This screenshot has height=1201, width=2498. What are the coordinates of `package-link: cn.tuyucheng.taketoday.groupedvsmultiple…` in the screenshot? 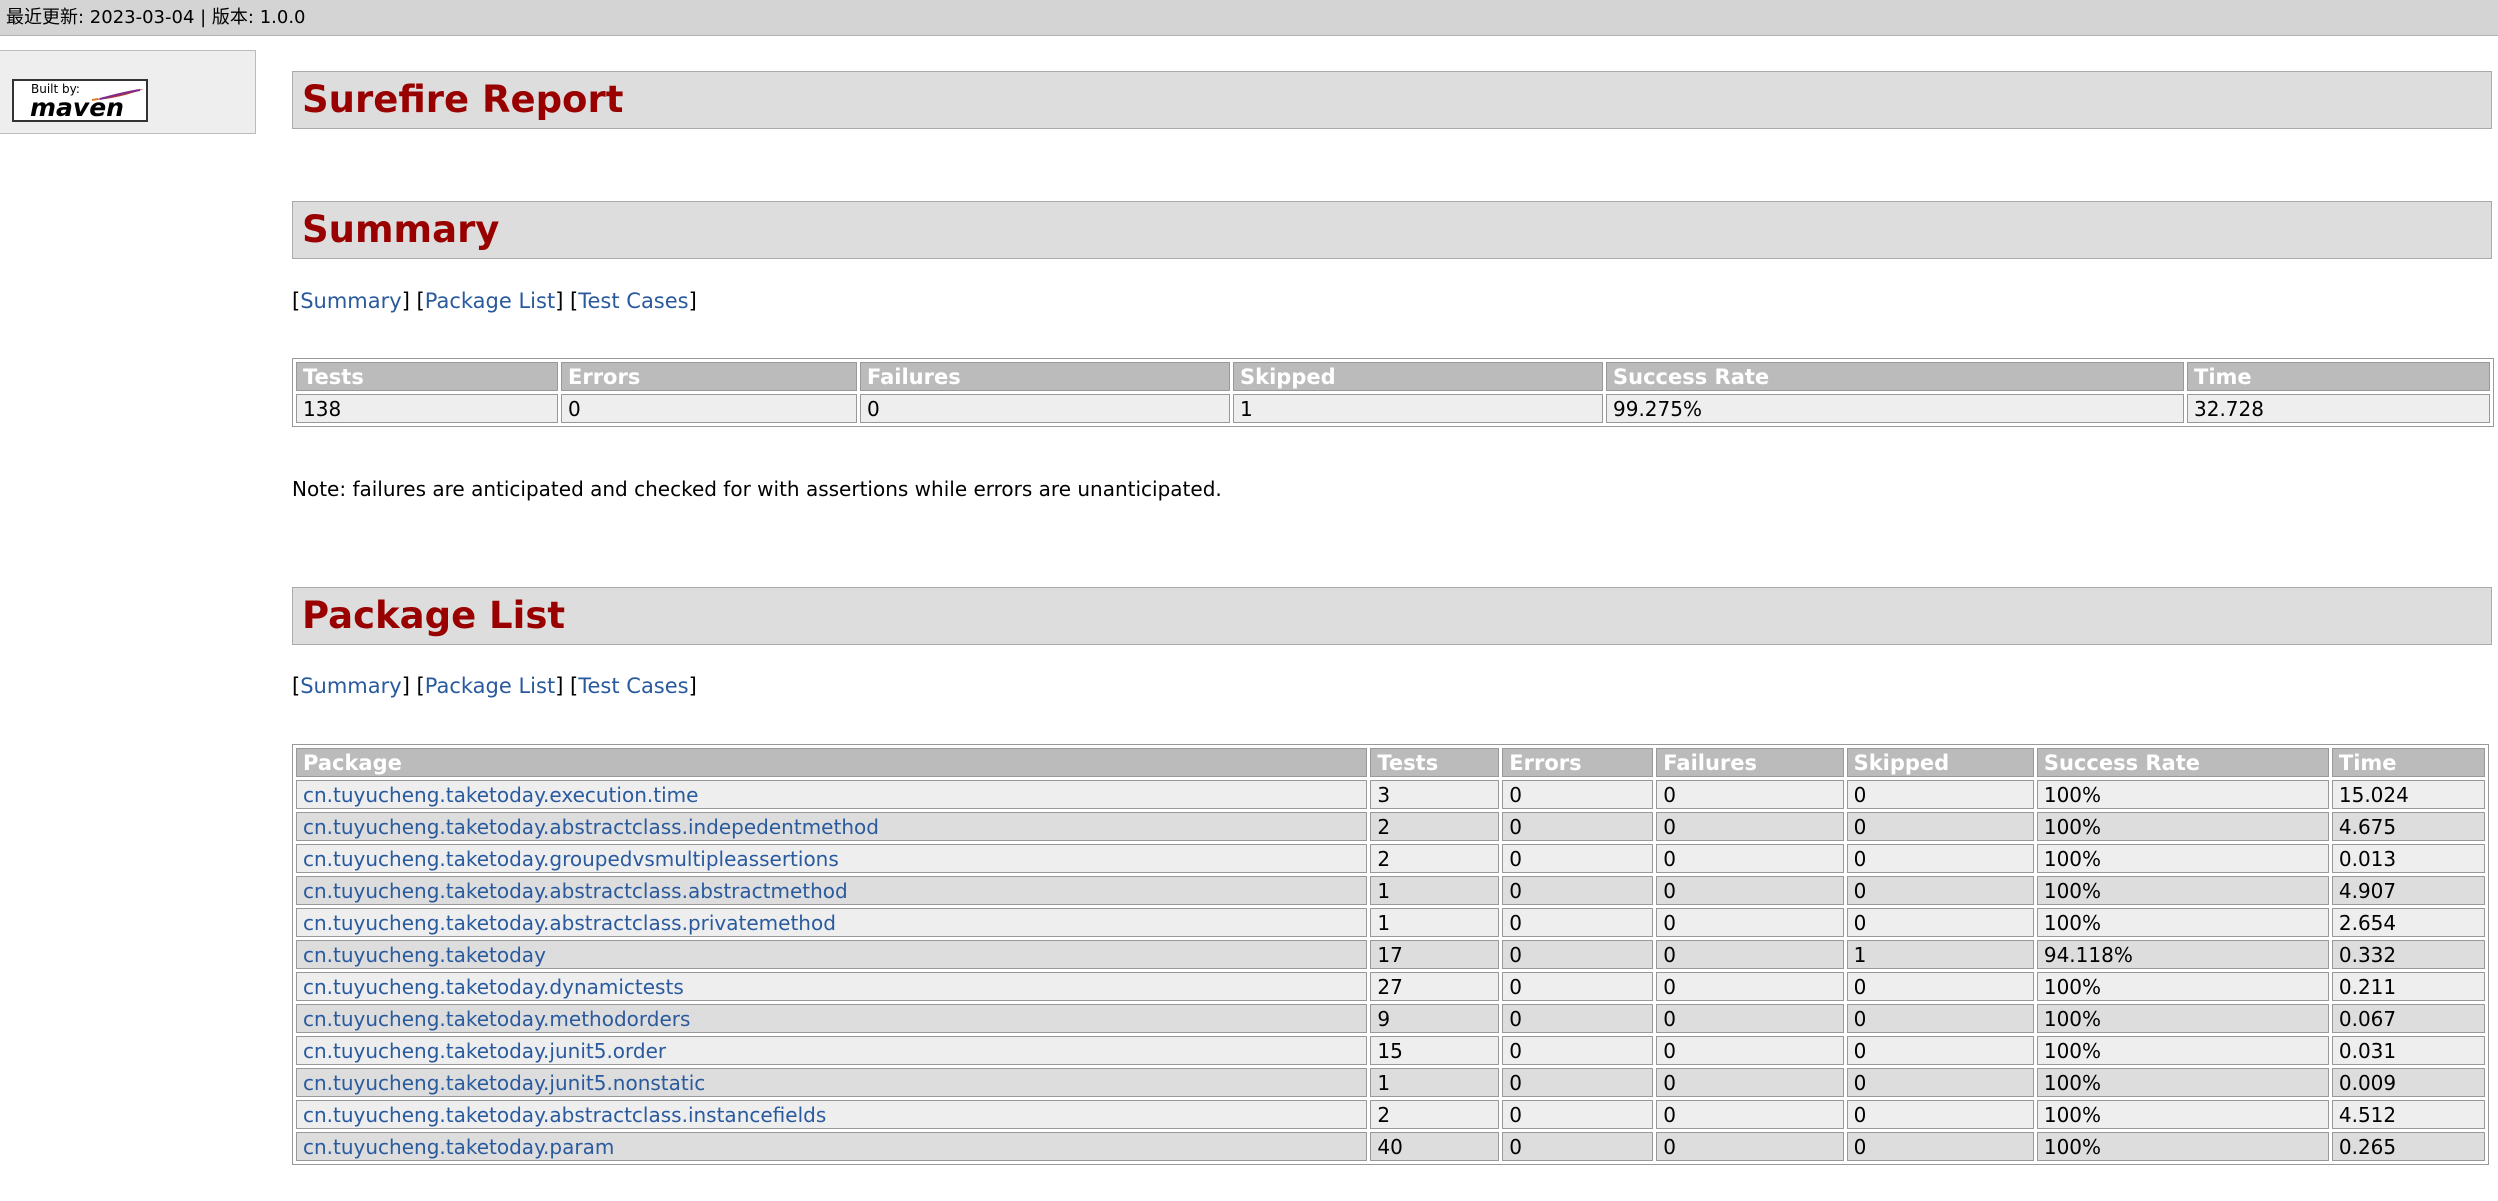 It's located at (571, 859).